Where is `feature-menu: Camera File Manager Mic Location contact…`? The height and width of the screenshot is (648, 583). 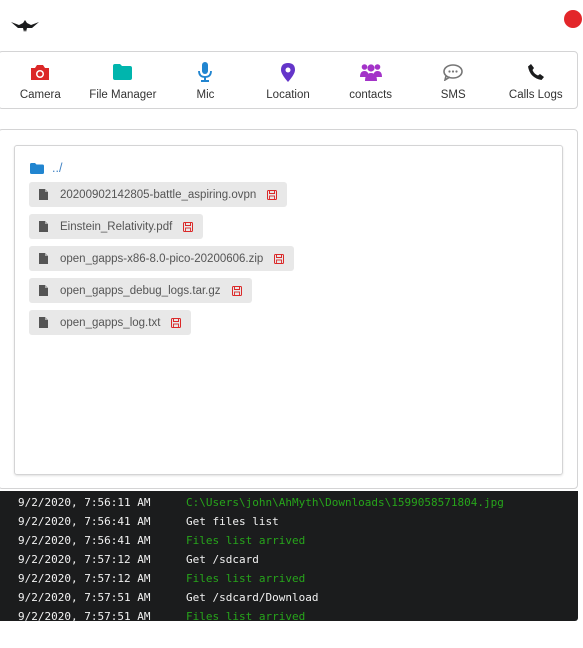 feature-menu: Camera File Manager Mic Location contact… is located at coordinates (289, 80).